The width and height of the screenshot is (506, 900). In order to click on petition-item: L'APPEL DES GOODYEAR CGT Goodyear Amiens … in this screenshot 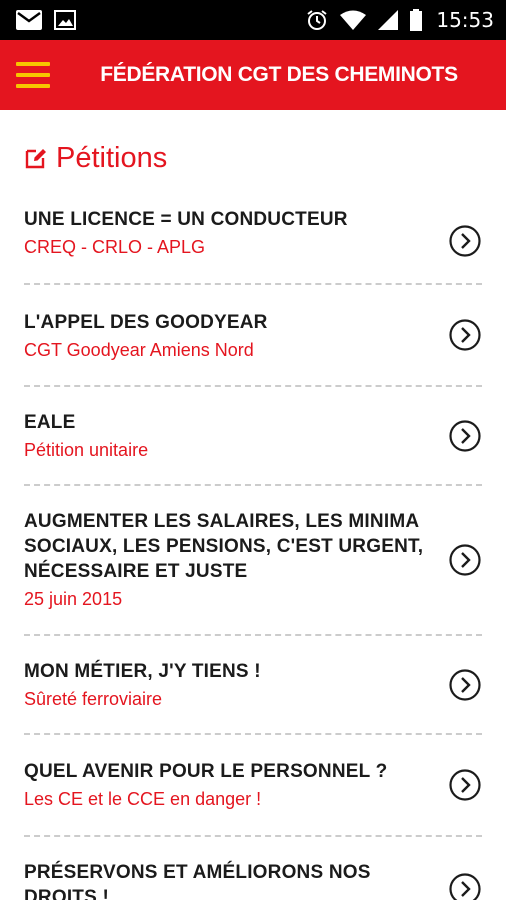, I will do `click(253, 336)`.